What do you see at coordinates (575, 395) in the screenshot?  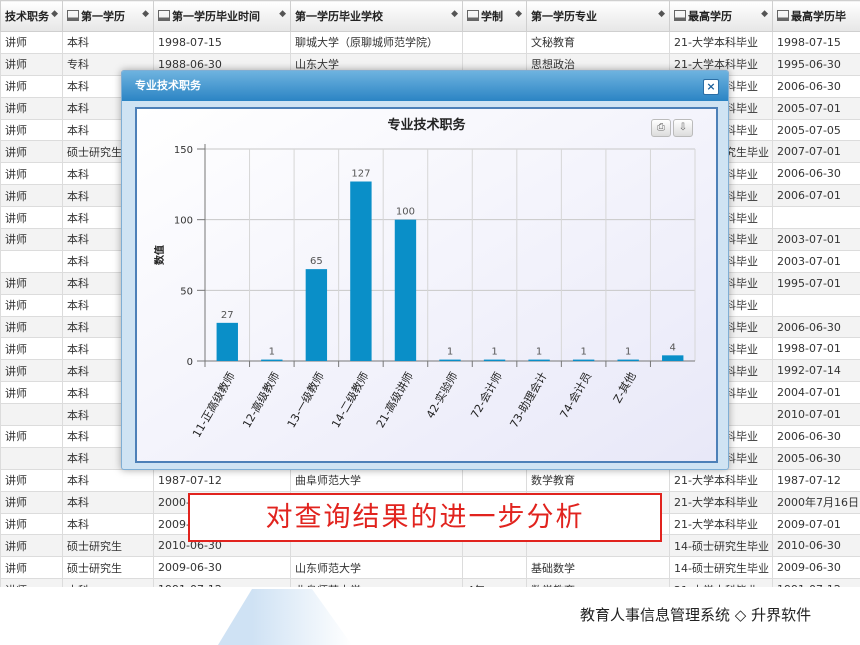 I see `x-tick-label: 74-会计员` at bounding box center [575, 395].